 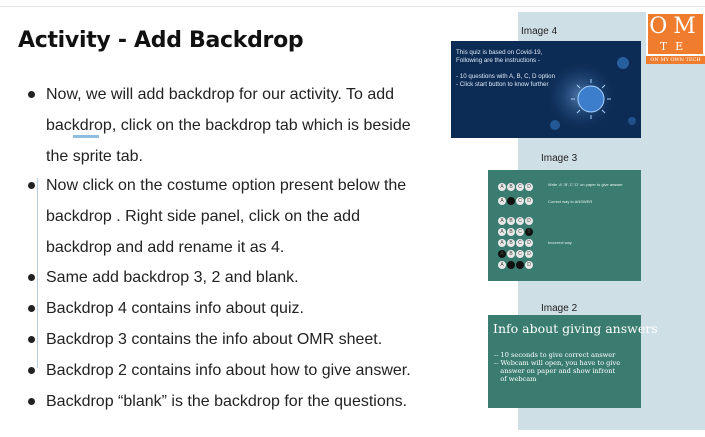 I want to click on logo-bottom: TE, so click(x=675, y=47).